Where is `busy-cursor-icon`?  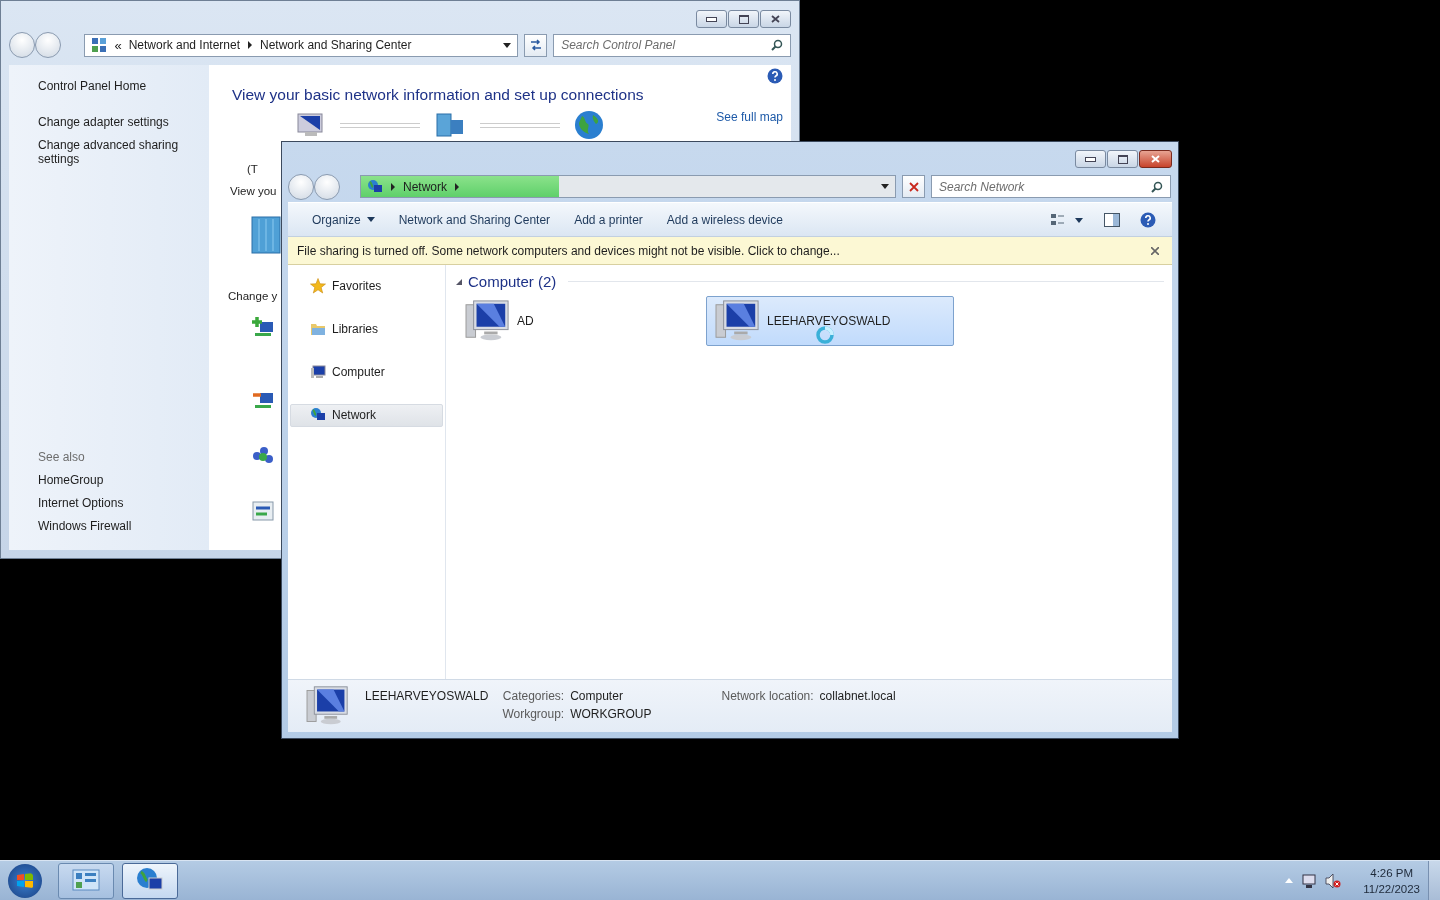 busy-cursor-icon is located at coordinates (825, 335).